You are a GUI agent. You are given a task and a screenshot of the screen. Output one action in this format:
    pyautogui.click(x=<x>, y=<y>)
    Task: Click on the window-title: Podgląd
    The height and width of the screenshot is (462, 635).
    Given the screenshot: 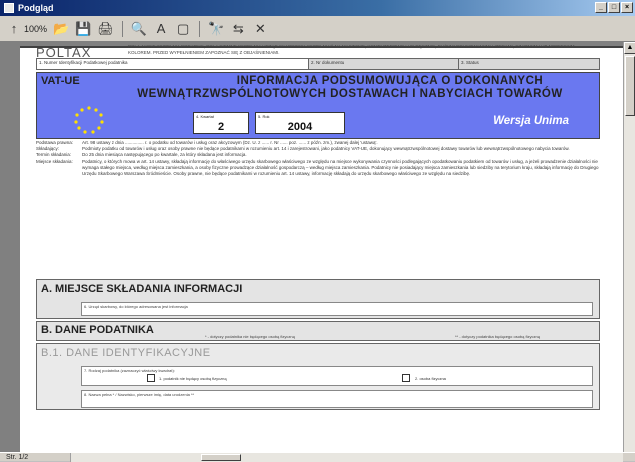 What is the action you would take?
    pyautogui.click(x=36, y=8)
    